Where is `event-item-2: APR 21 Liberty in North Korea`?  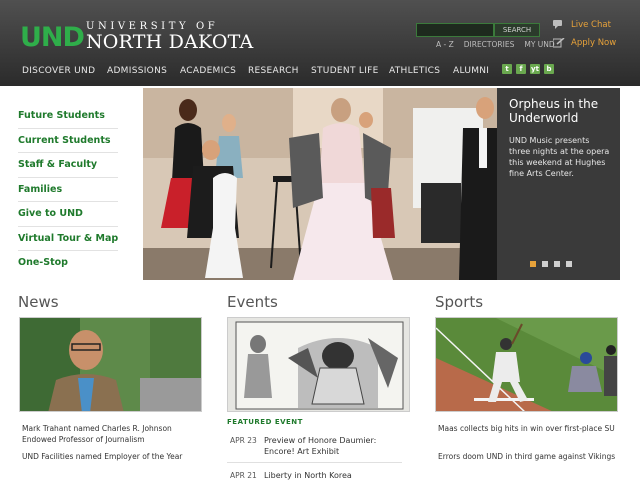 event-item-2: APR 21 Liberty in North Korea is located at coordinates (317, 475).